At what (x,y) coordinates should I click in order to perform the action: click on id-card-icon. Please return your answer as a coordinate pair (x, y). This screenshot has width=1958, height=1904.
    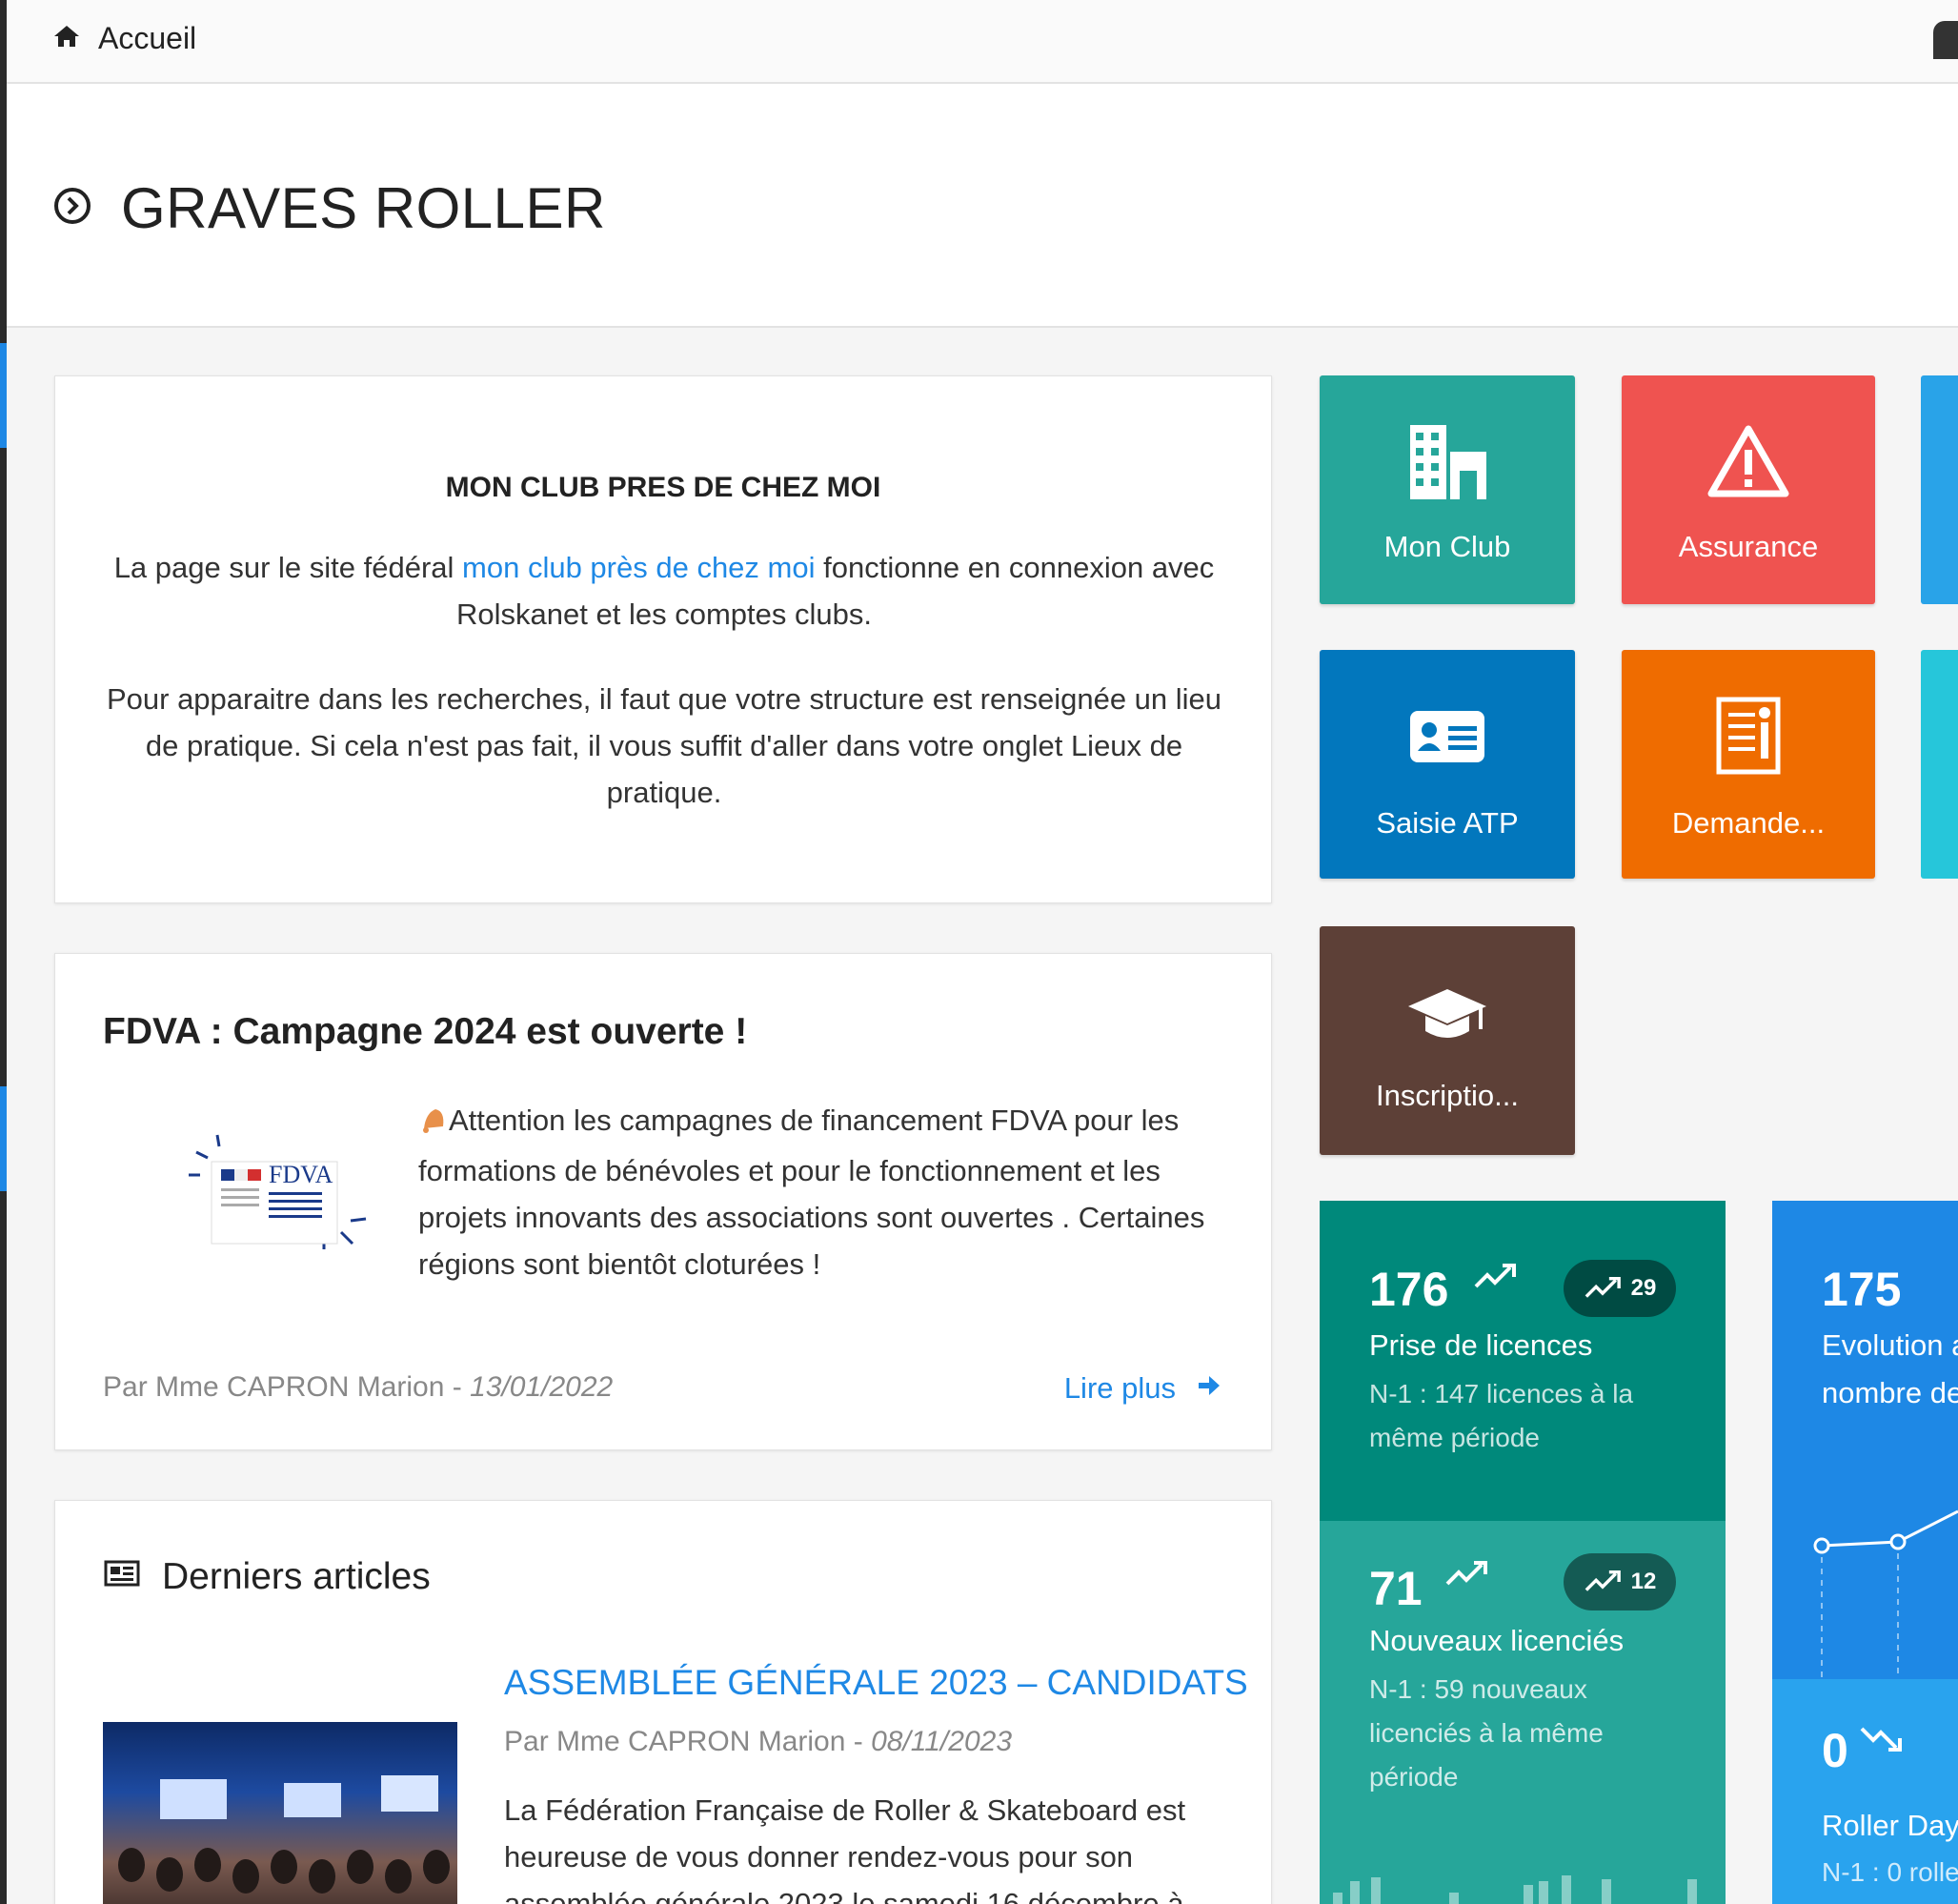
    Looking at the image, I should click on (1447, 739).